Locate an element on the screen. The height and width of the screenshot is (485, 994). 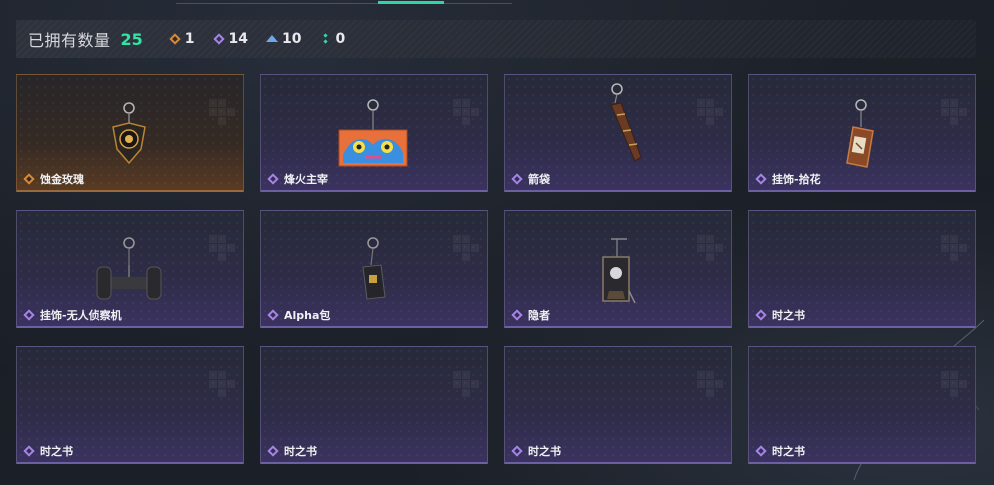
card-footer: 烽火主宰 is located at coordinates (297, 179).